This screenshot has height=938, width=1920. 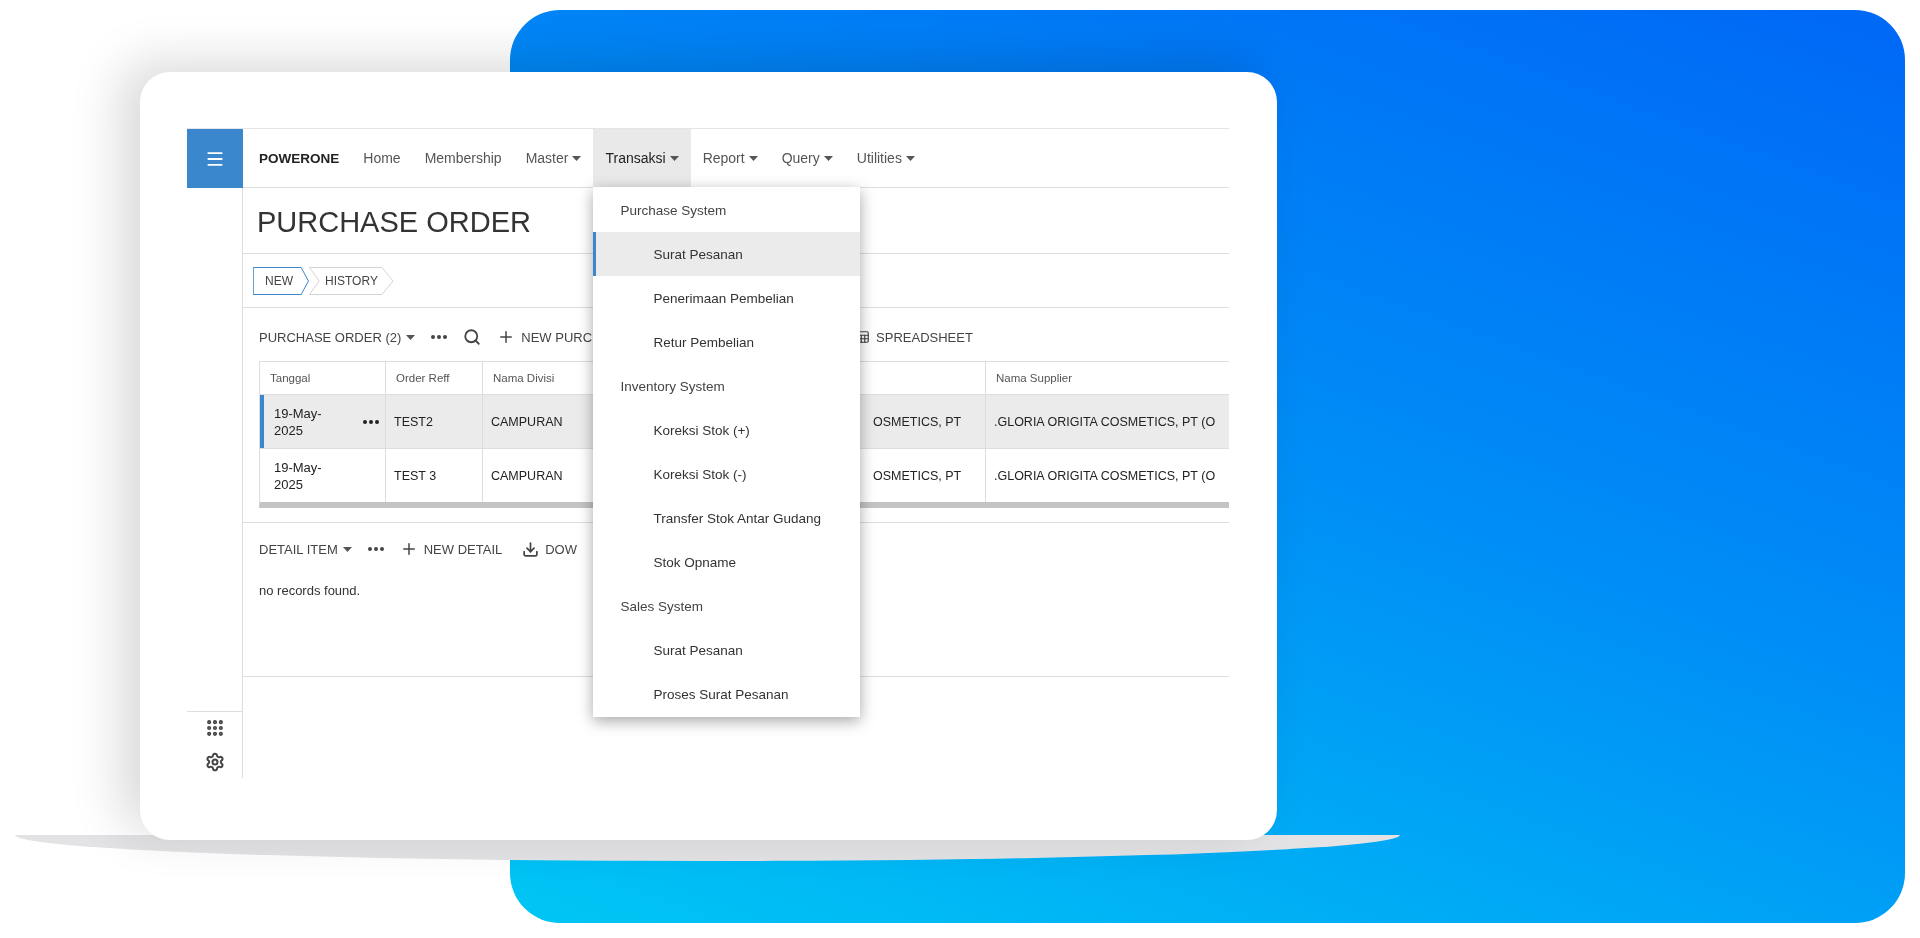 I want to click on search-icon, so click(x=472, y=337).